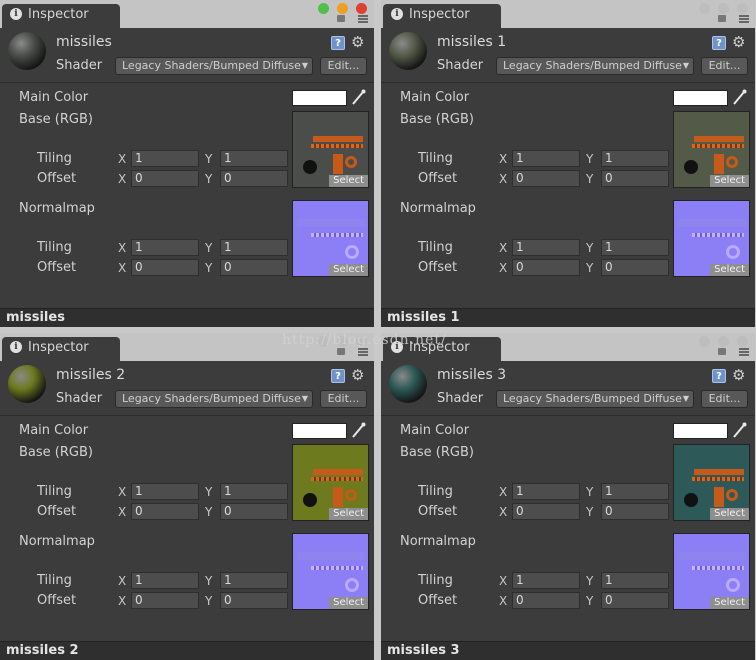 The width and height of the screenshot is (756, 660). Describe the element at coordinates (16, 347) in the screenshot. I see `info-icon: i` at that location.